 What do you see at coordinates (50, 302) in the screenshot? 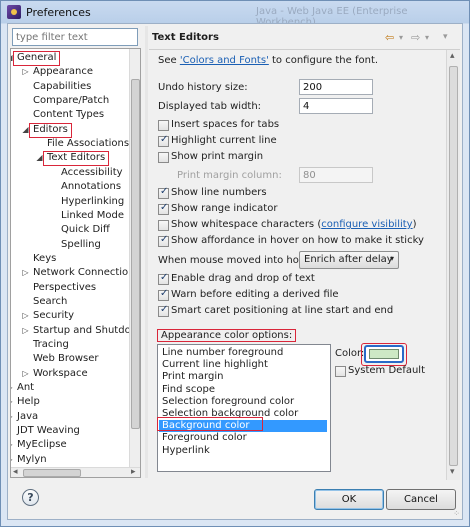
I see `tree-item-search: Search` at bounding box center [50, 302].